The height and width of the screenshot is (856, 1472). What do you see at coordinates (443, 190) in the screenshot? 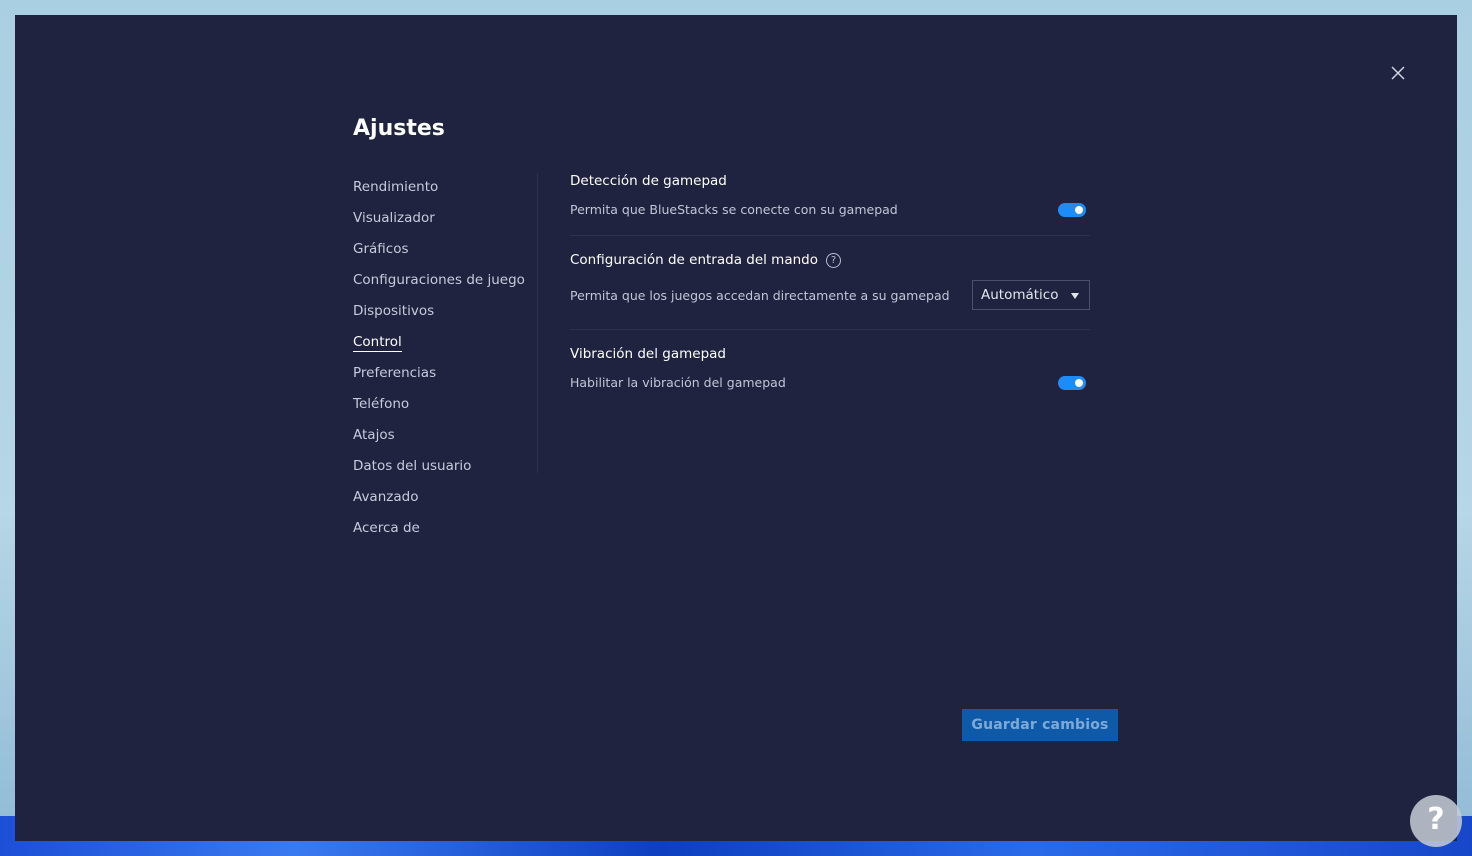
I see `sidebar-item-rendimiento: Rendimiento` at bounding box center [443, 190].